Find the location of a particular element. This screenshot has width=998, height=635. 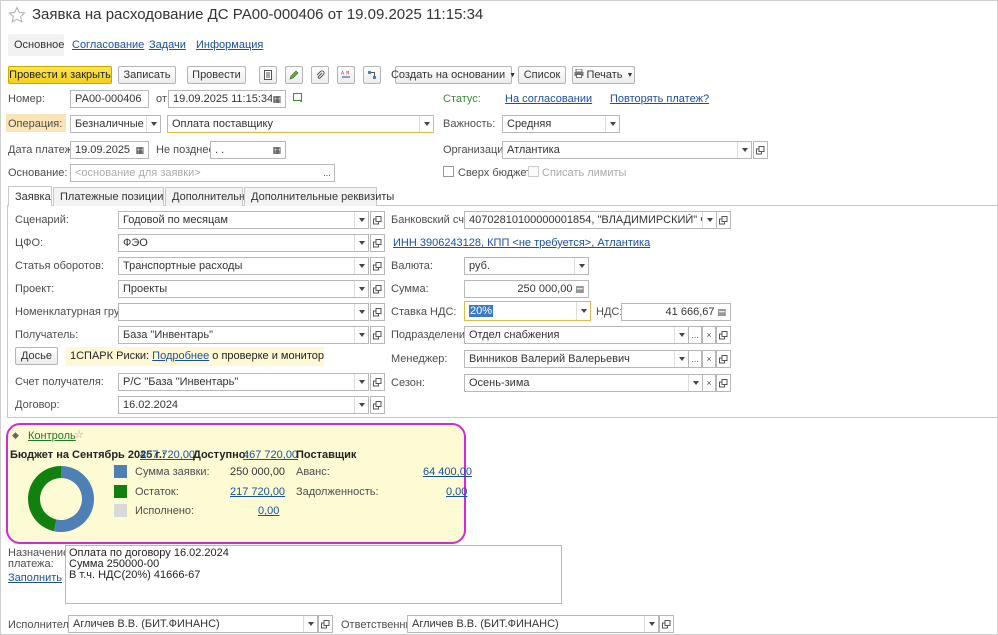

date-field: 19.09.2025 11:15:34 ▦ is located at coordinates (227, 99).